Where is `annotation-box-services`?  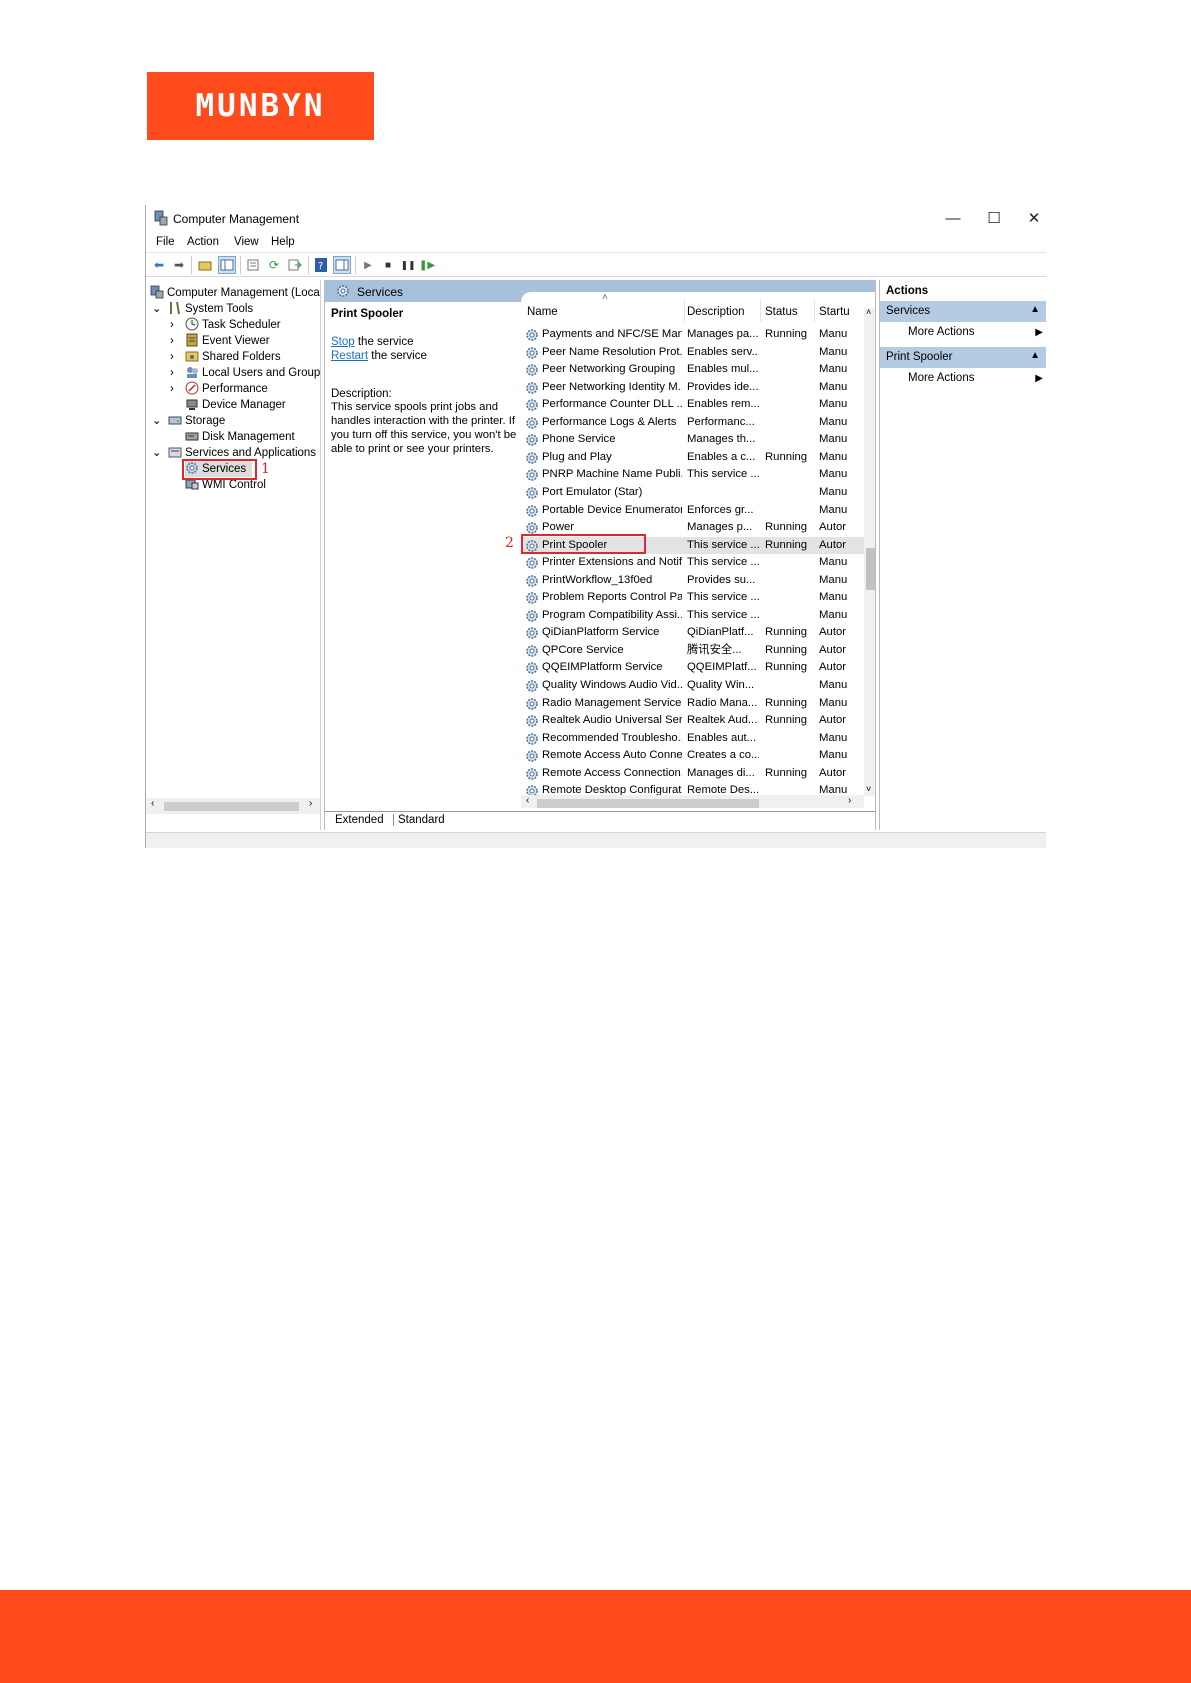 annotation-box-services is located at coordinates (219, 469).